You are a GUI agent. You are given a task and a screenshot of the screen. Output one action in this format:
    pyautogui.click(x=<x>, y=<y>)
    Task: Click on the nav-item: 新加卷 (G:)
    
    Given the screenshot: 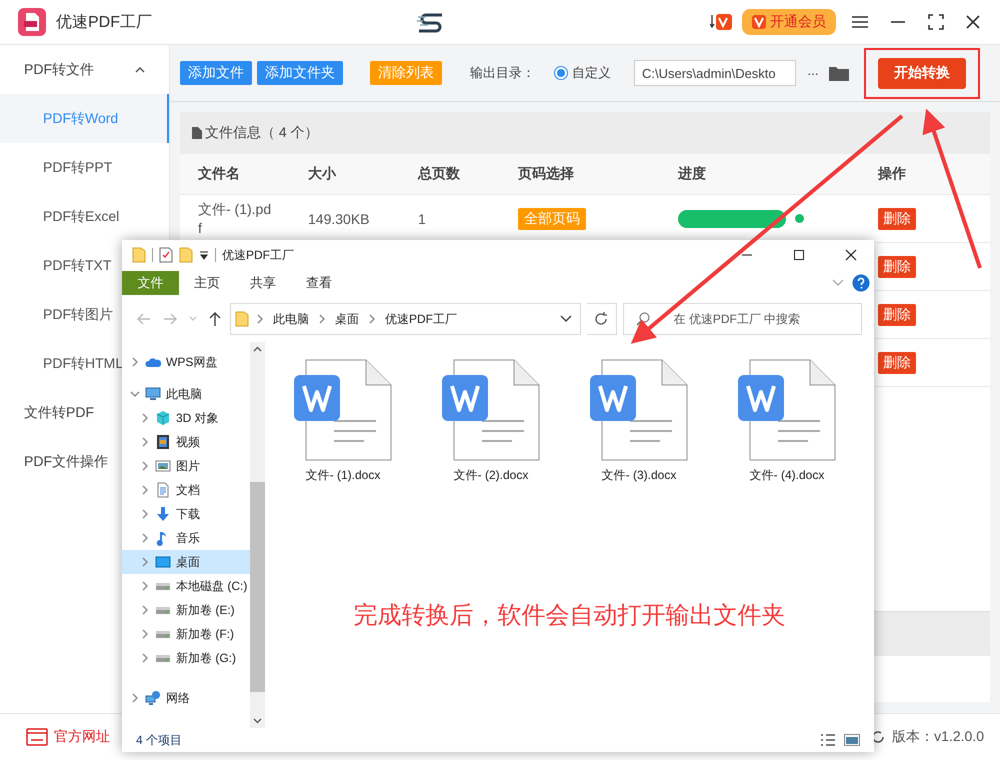 What is the action you would take?
    pyautogui.click(x=186, y=658)
    